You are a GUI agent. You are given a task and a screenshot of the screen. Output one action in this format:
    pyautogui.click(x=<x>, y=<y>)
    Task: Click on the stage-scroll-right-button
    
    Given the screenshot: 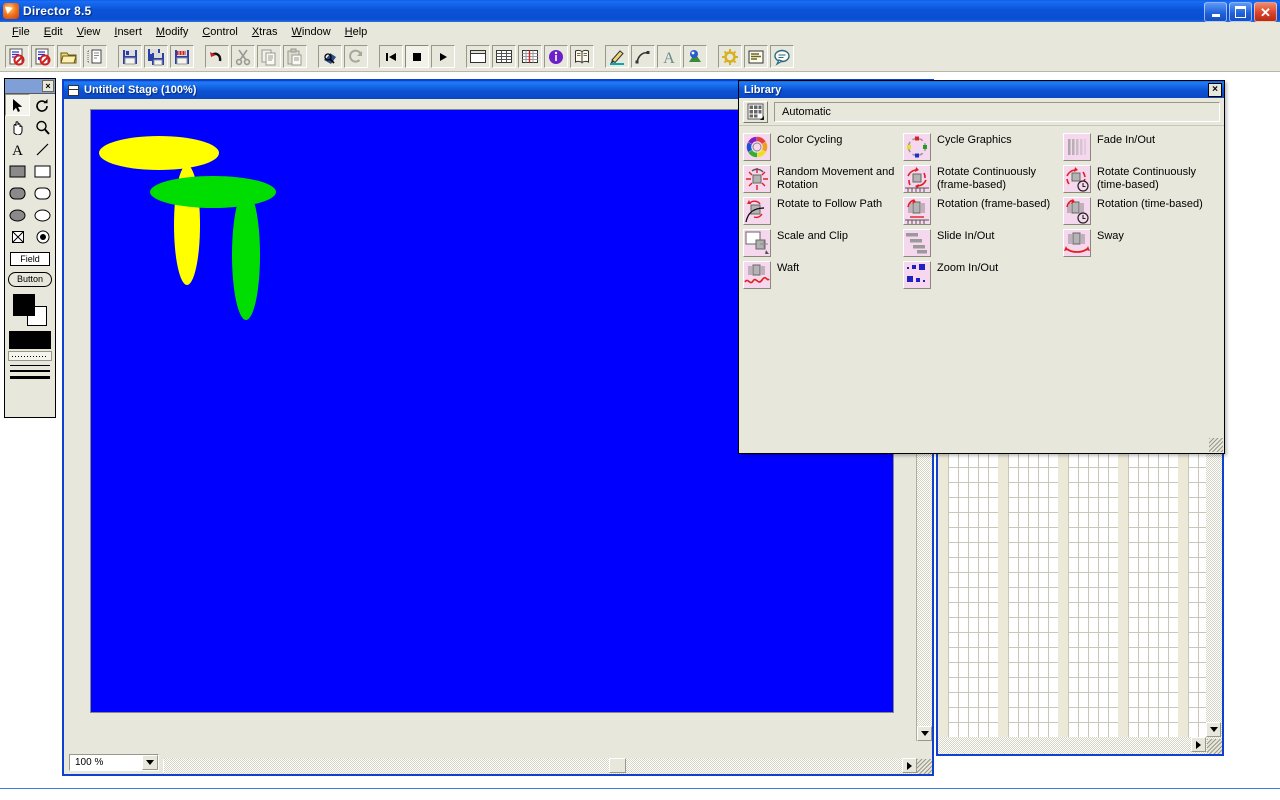 What is the action you would take?
    pyautogui.click(x=909, y=765)
    